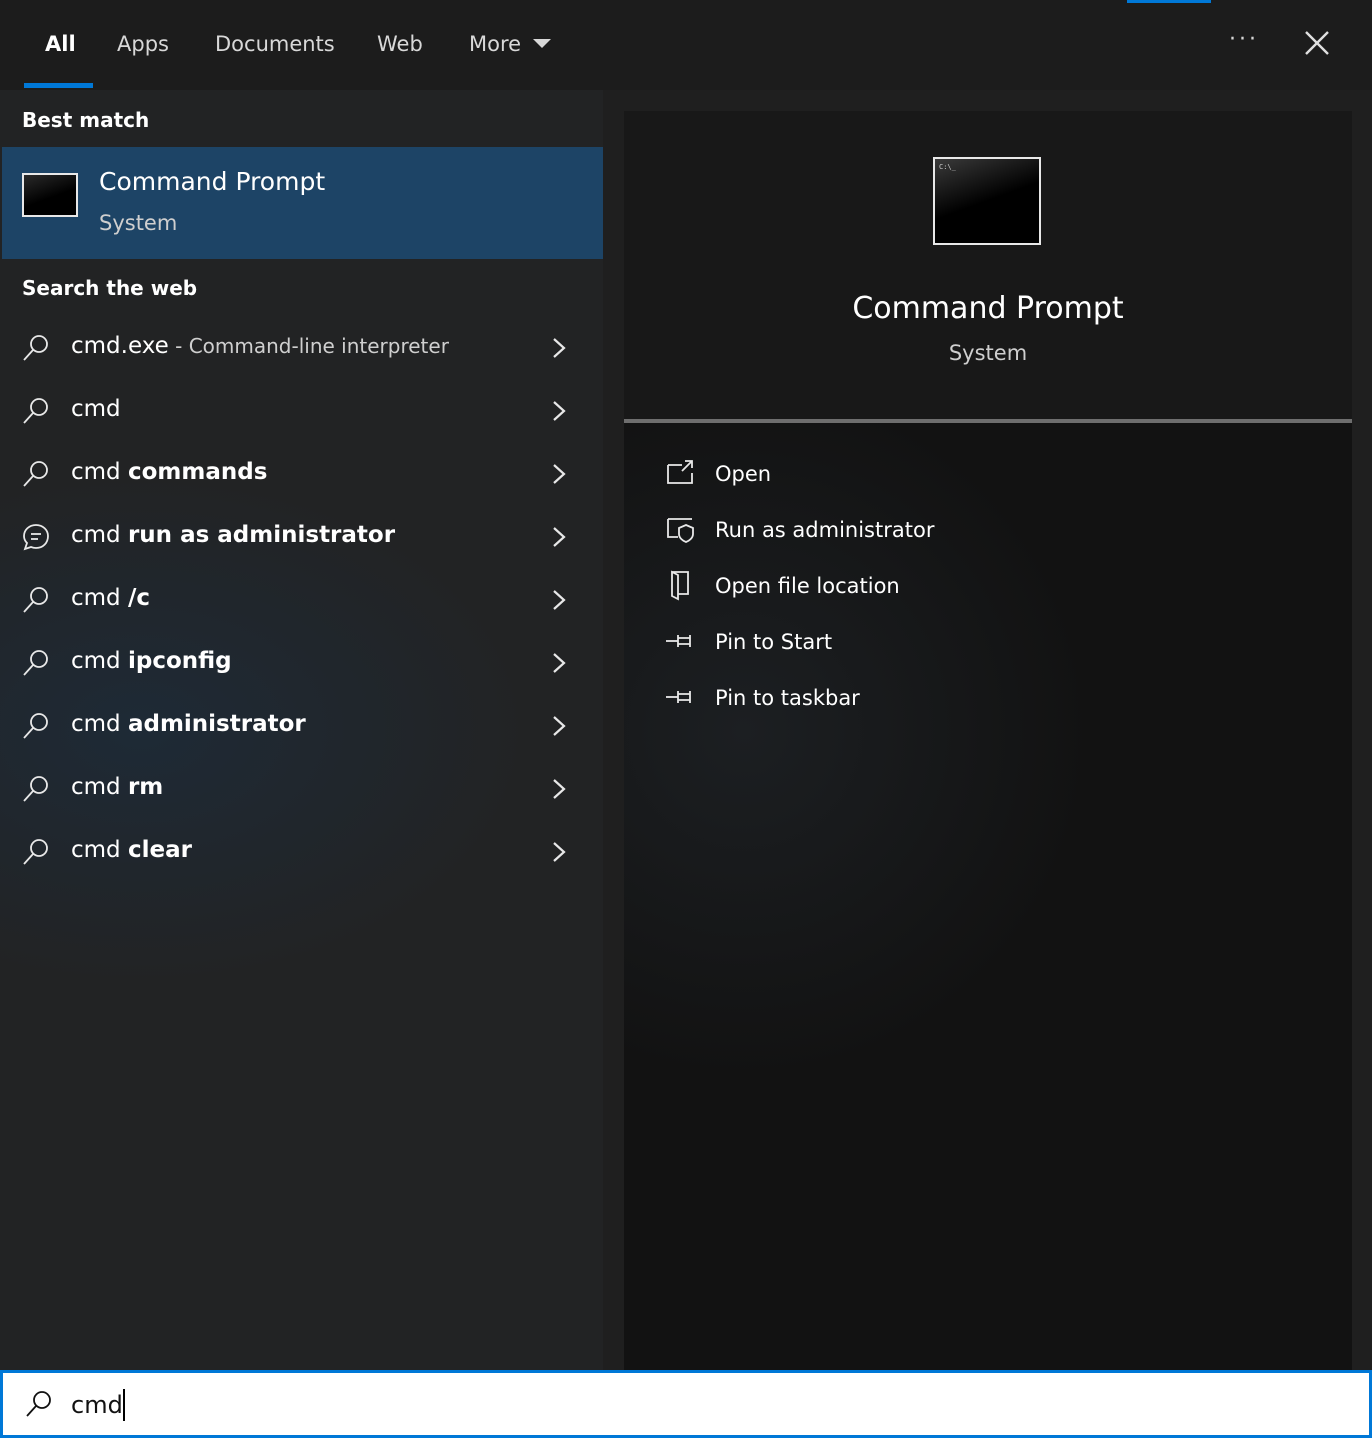 The width and height of the screenshot is (1372, 1438). Describe the element at coordinates (301, 663) in the screenshot. I see `web-search-suggestion: cmd ipconfig` at that location.